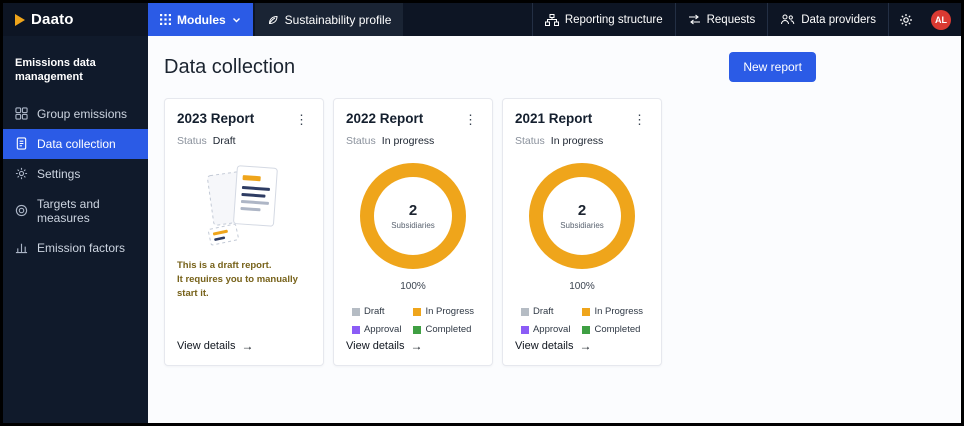 The height and width of the screenshot is (426, 964). I want to click on reporting-structure-button: Reporting structure, so click(603, 19).